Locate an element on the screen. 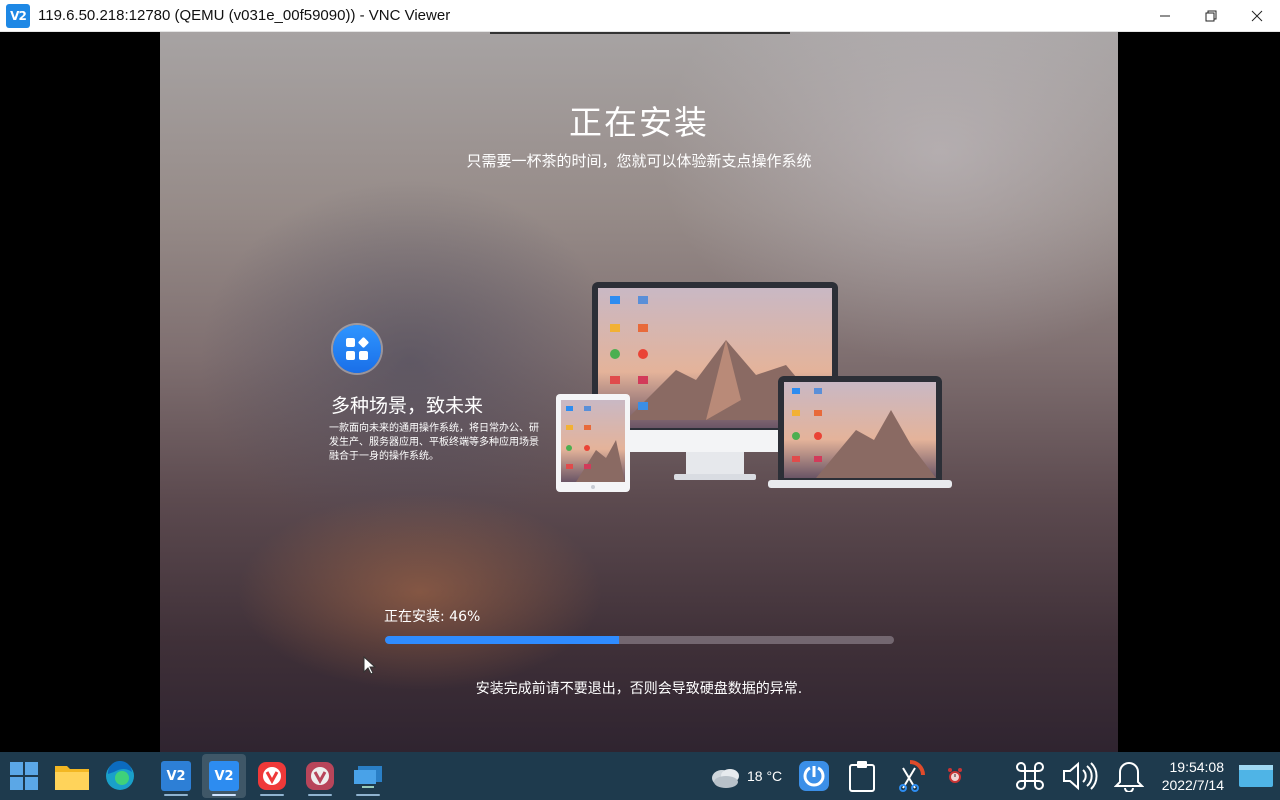  vnc-viewer-app-icon: V2 is located at coordinates (18, 15).